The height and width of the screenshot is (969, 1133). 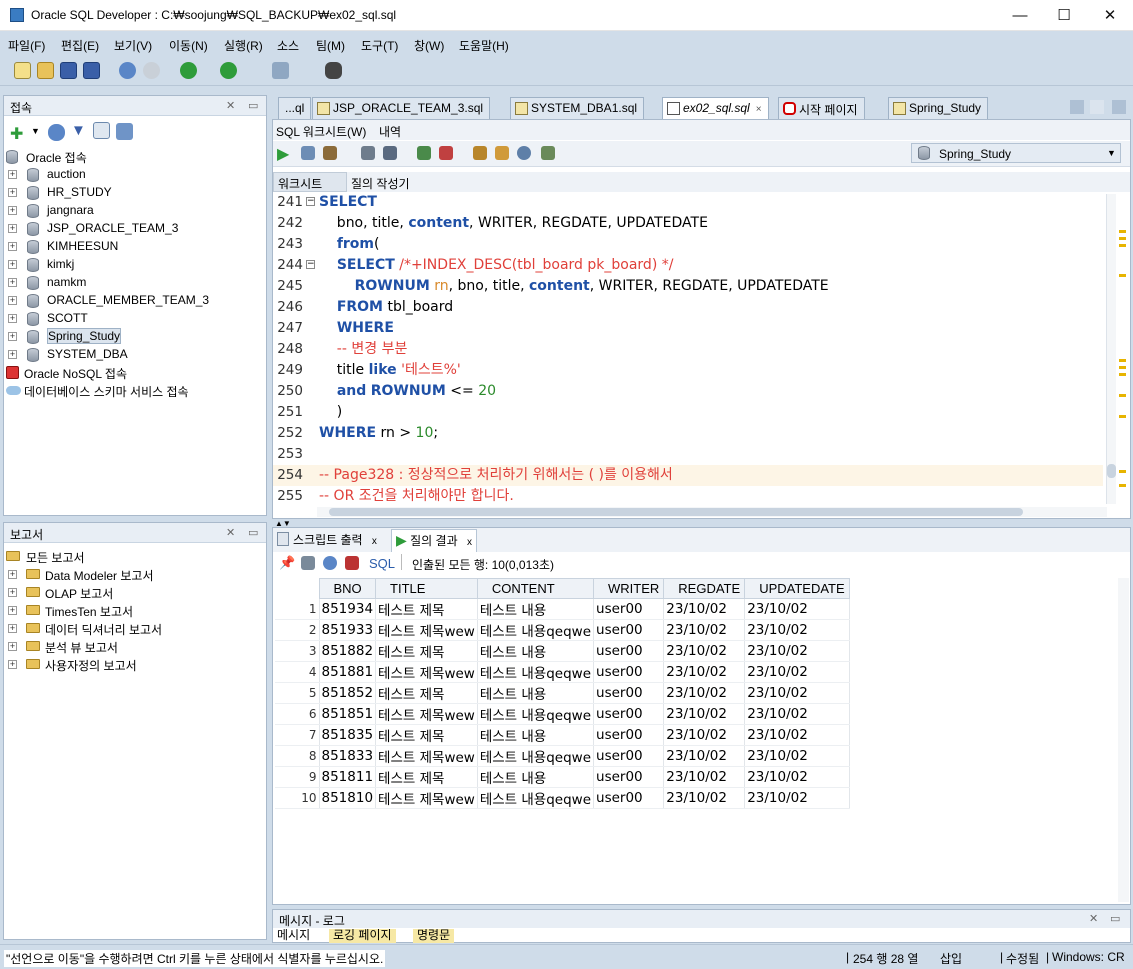 I want to click on commit-icon, so click(x=424, y=153).